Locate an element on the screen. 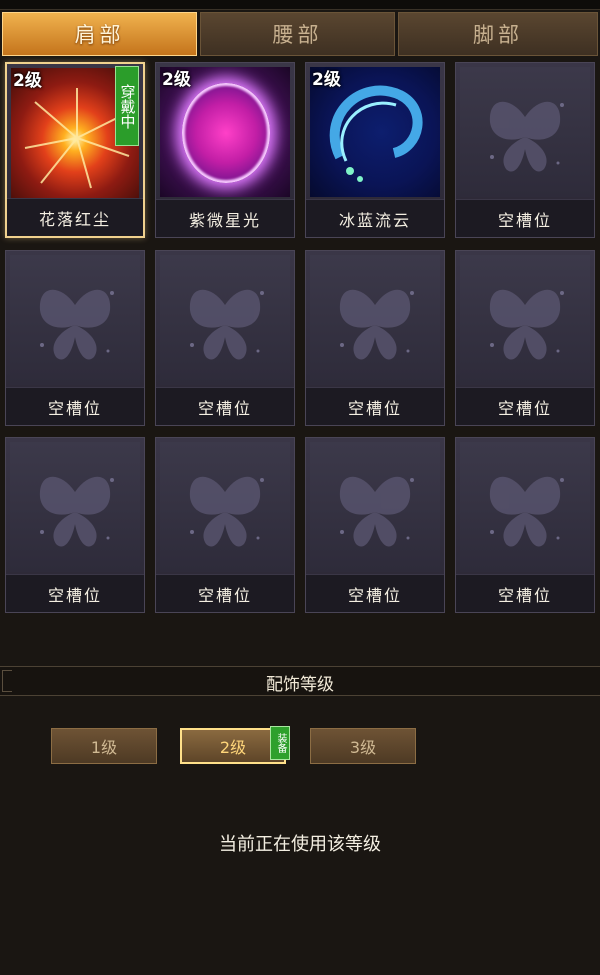 This screenshot has height=975, width=600. level-2-label: 2级 is located at coordinates (233, 747).